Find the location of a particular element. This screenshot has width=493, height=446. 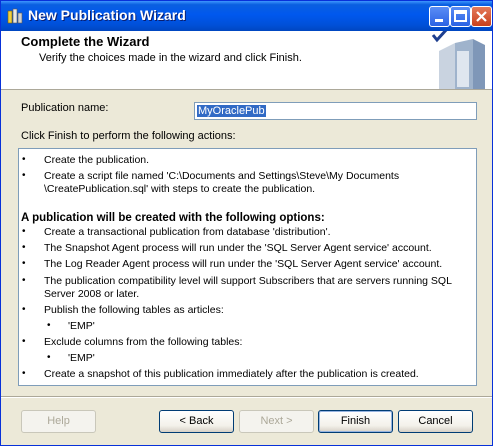

close-button is located at coordinates (481, 16).